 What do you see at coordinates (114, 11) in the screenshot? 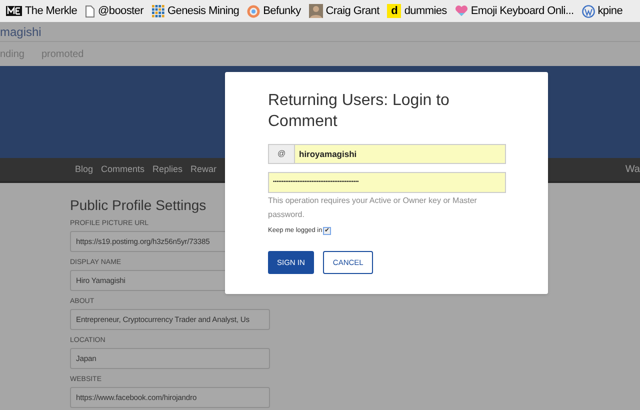
I see `bookmark-link: @booster` at bounding box center [114, 11].